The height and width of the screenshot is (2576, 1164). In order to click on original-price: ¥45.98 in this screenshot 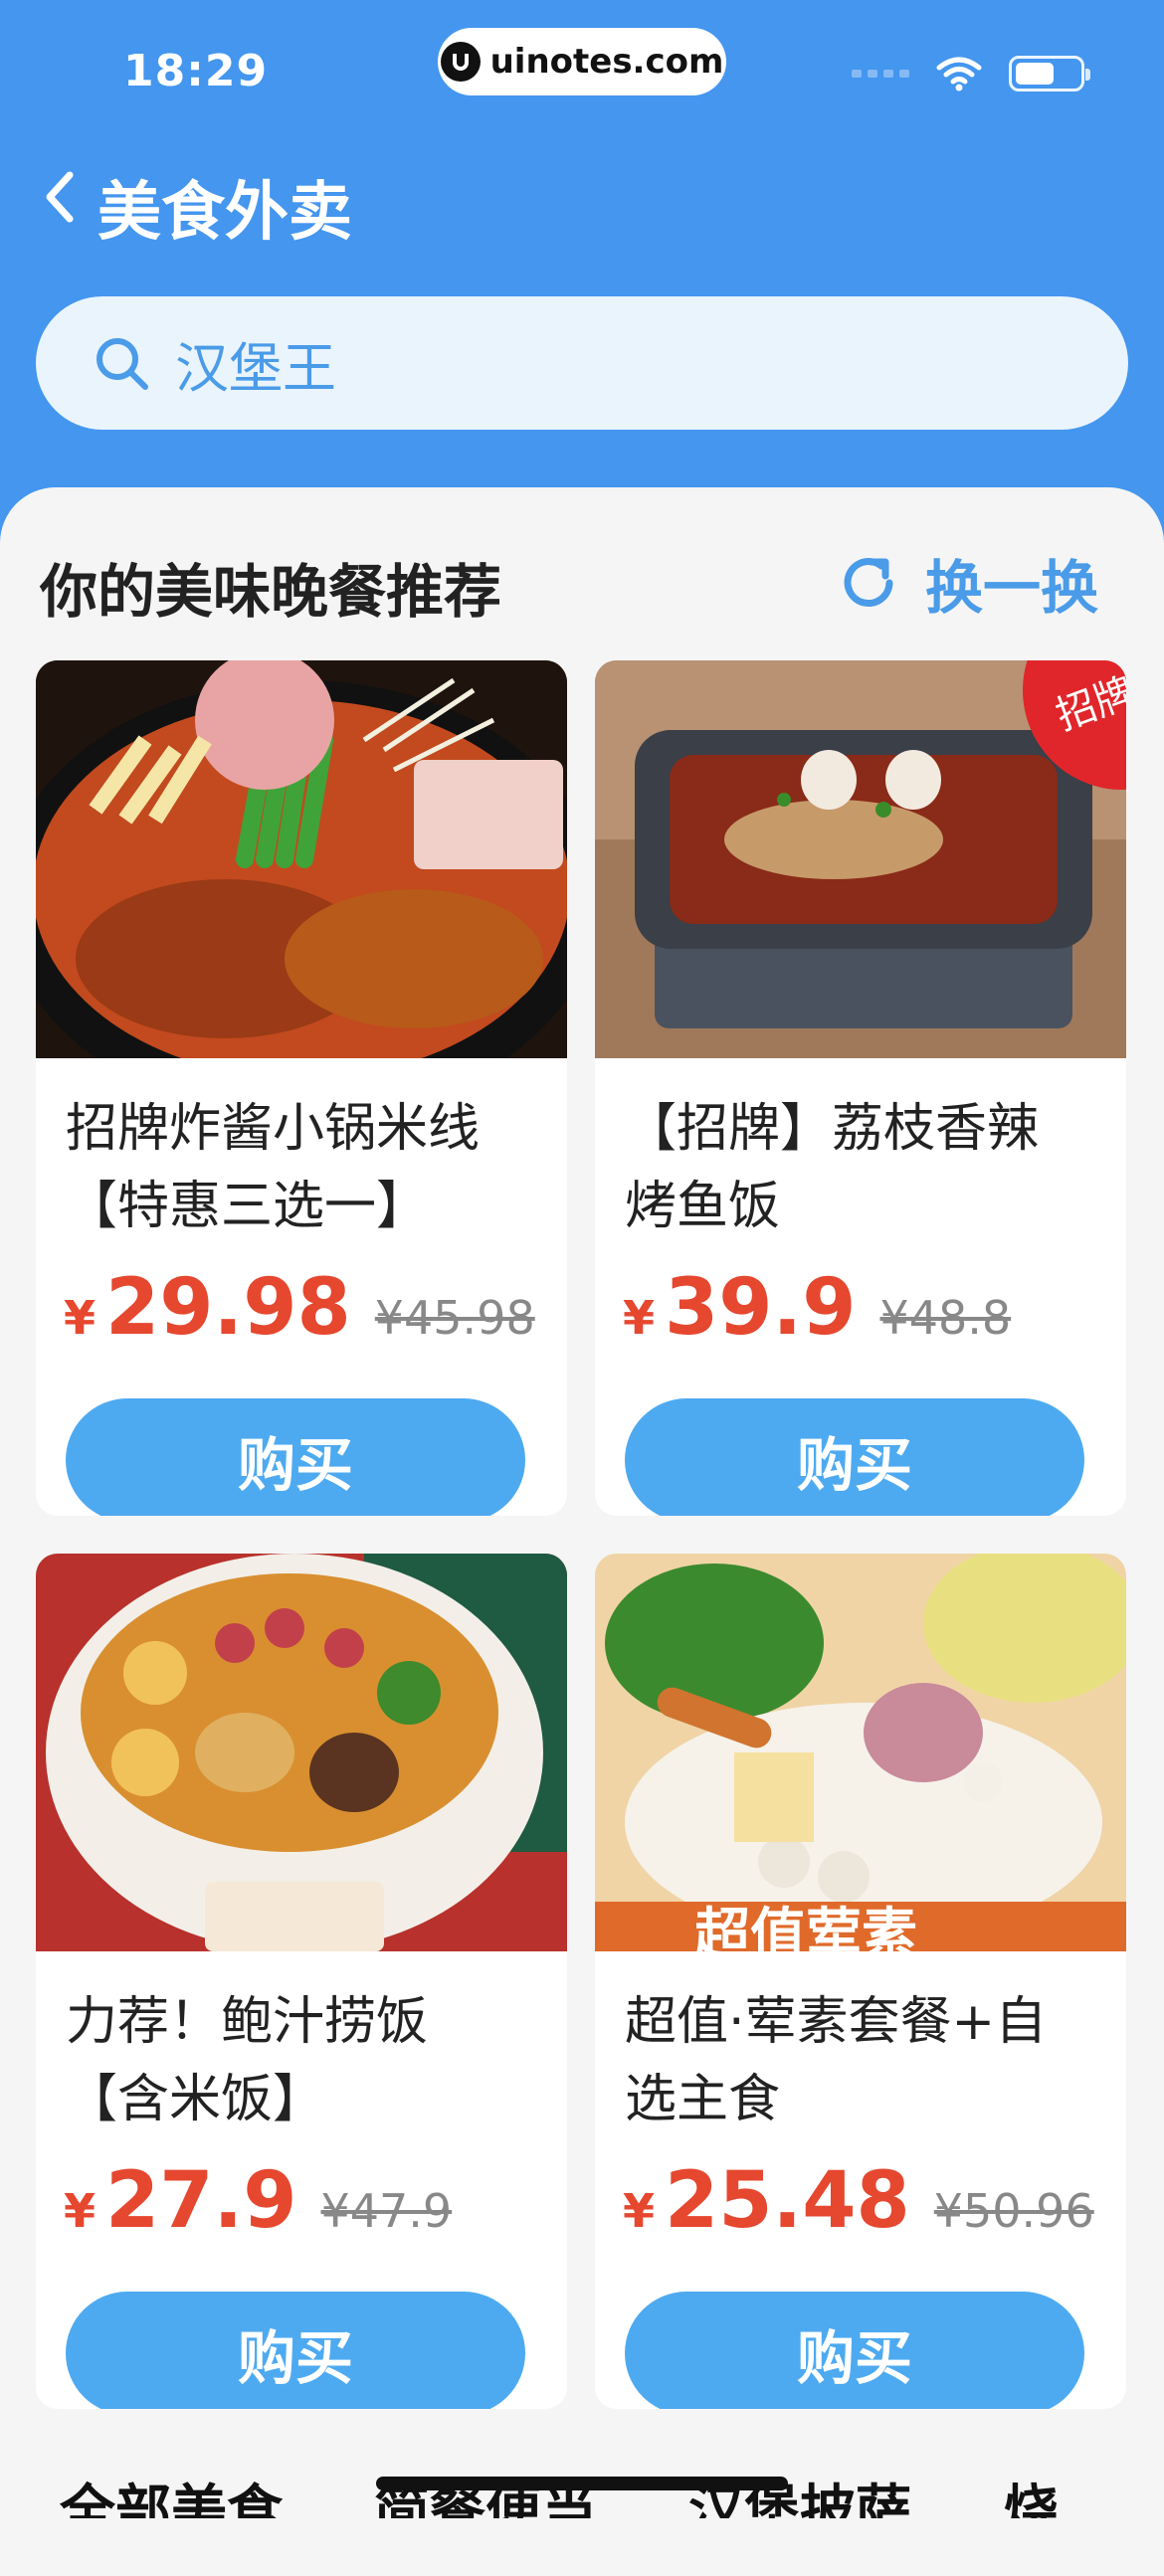, I will do `click(454, 1318)`.